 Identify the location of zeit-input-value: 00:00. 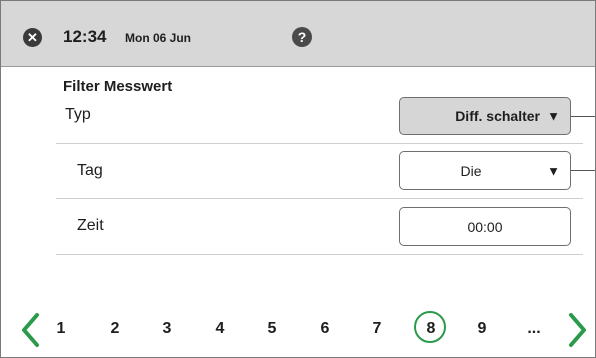
(485, 226).